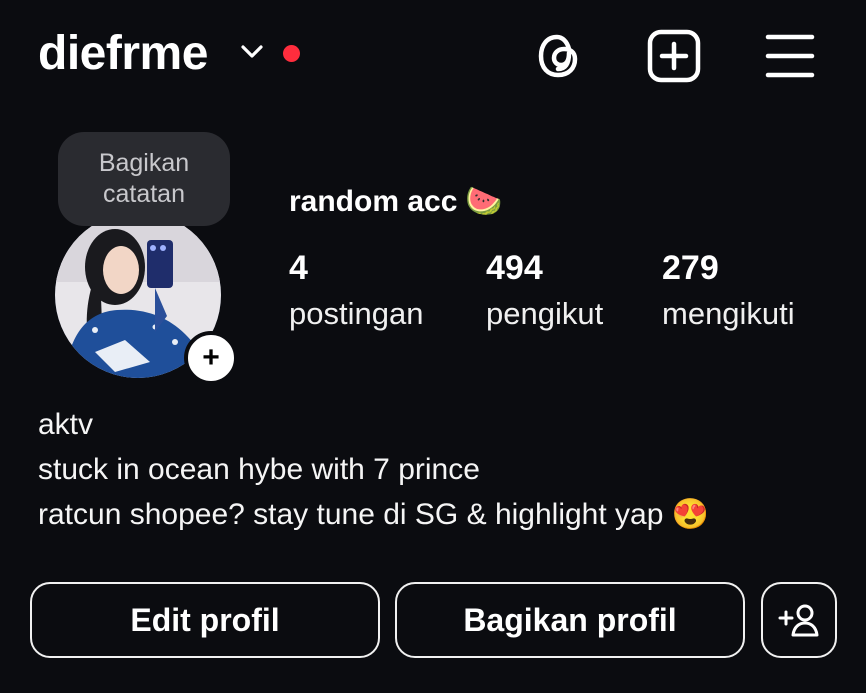 This screenshot has width=866, height=693. I want to click on display-name: random acc 🍉, so click(396, 202).